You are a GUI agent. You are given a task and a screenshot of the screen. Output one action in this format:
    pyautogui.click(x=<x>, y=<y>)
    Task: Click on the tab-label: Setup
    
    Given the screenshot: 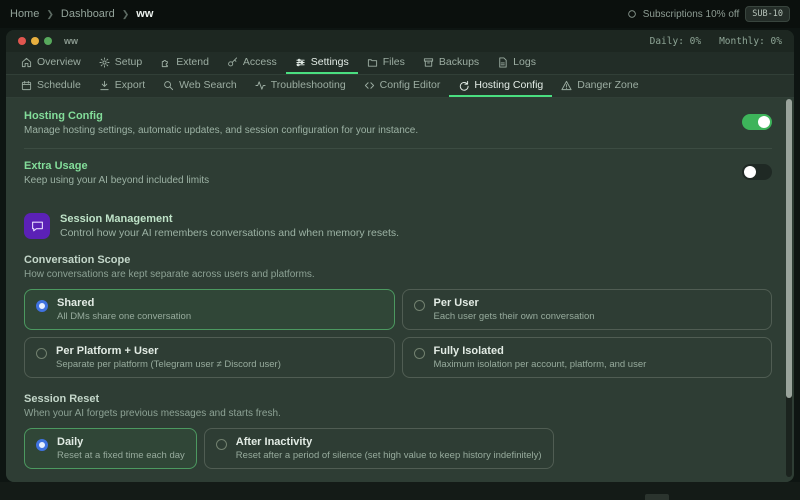 What is the action you would take?
    pyautogui.click(x=128, y=62)
    